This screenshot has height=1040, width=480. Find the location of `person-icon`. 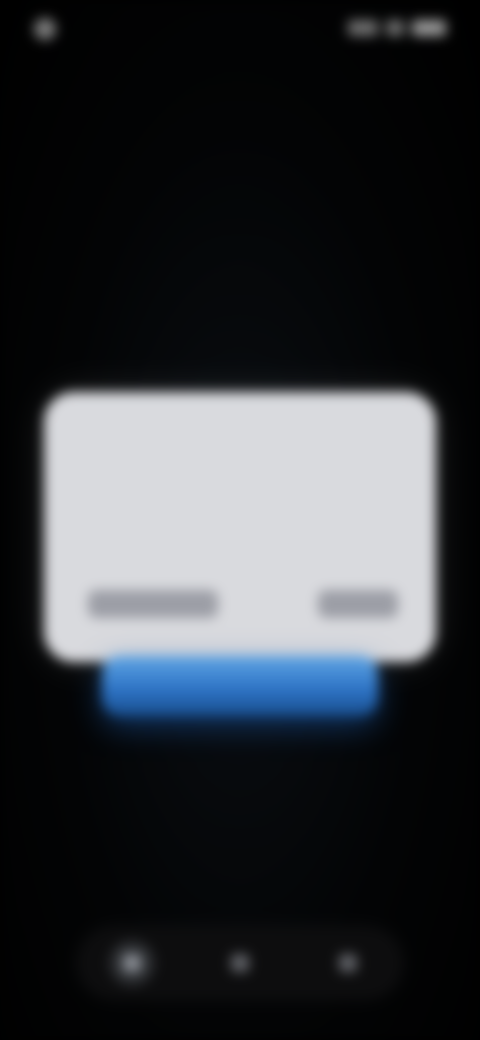

person-icon is located at coordinates (348, 963).